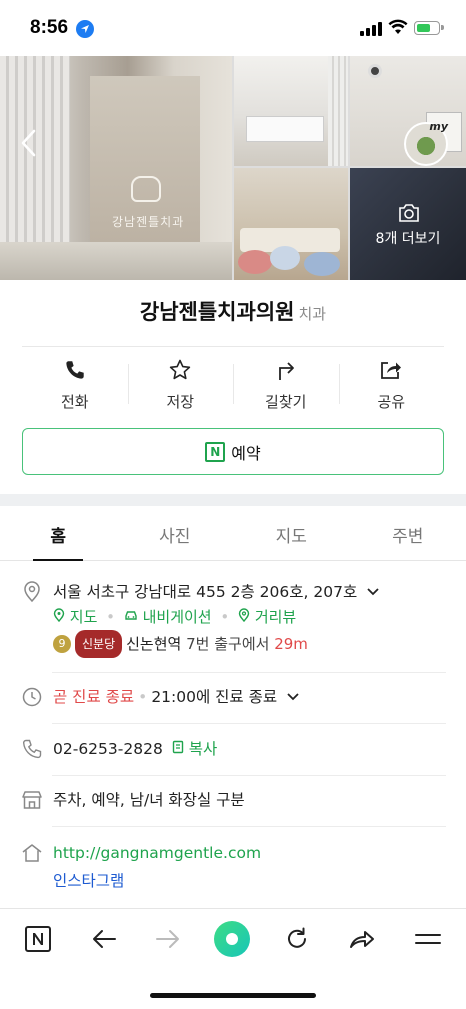 This screenshot has height=1009, width=466. Describe the element at coordinates (408, 224) in the screenshot. I see `photo-more: 8개 더보기` at that location.